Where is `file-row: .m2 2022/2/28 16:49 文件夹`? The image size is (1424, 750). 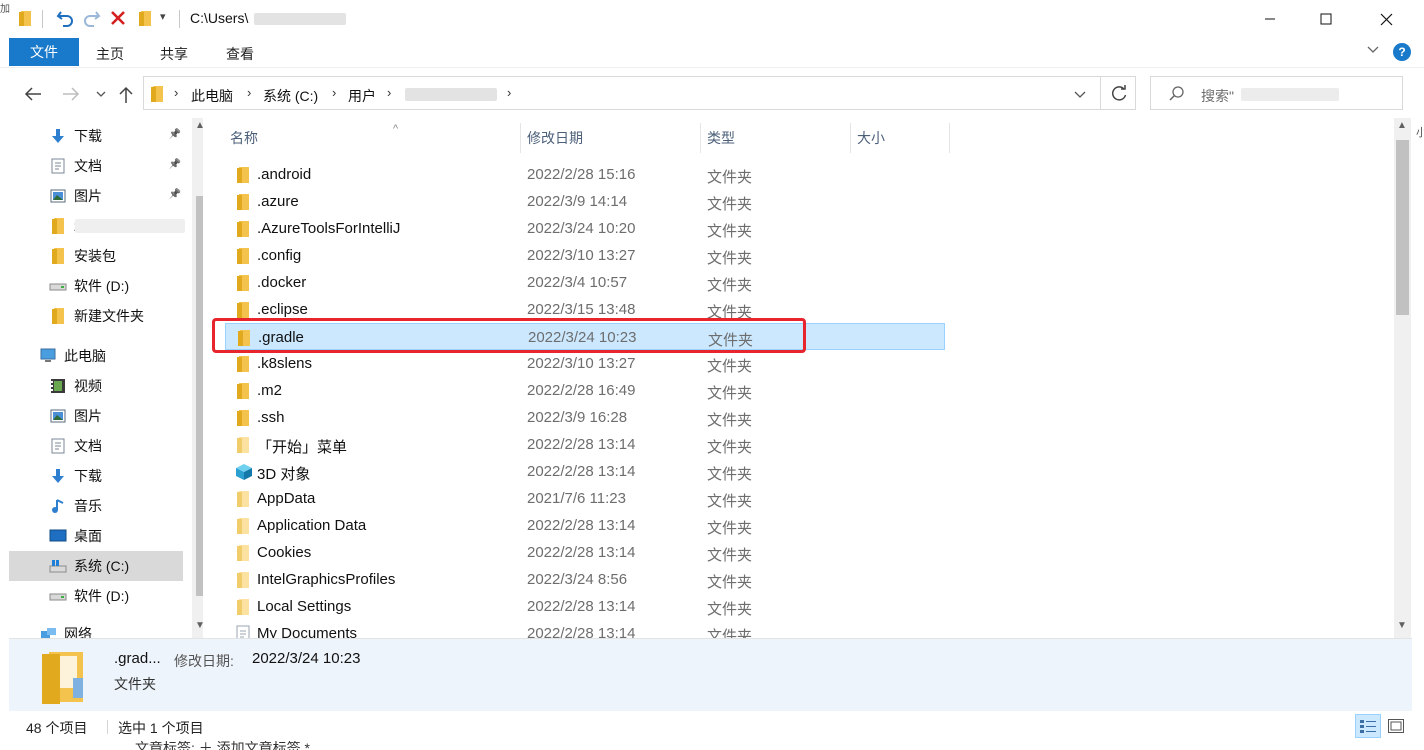
file-row: .m2 2022/2/28 16:49 文件夹 is located at coordinates (585, 390).